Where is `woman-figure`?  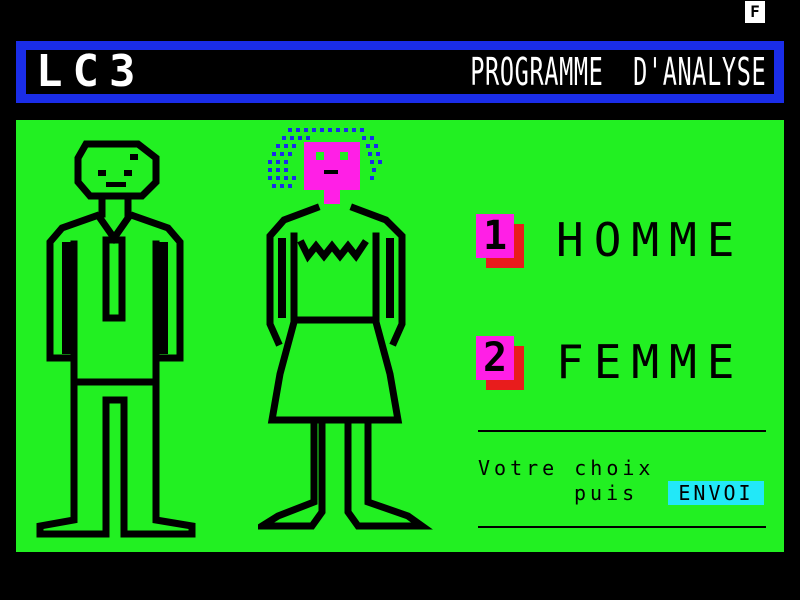 woman-figure is located at coordinates (345, 329).